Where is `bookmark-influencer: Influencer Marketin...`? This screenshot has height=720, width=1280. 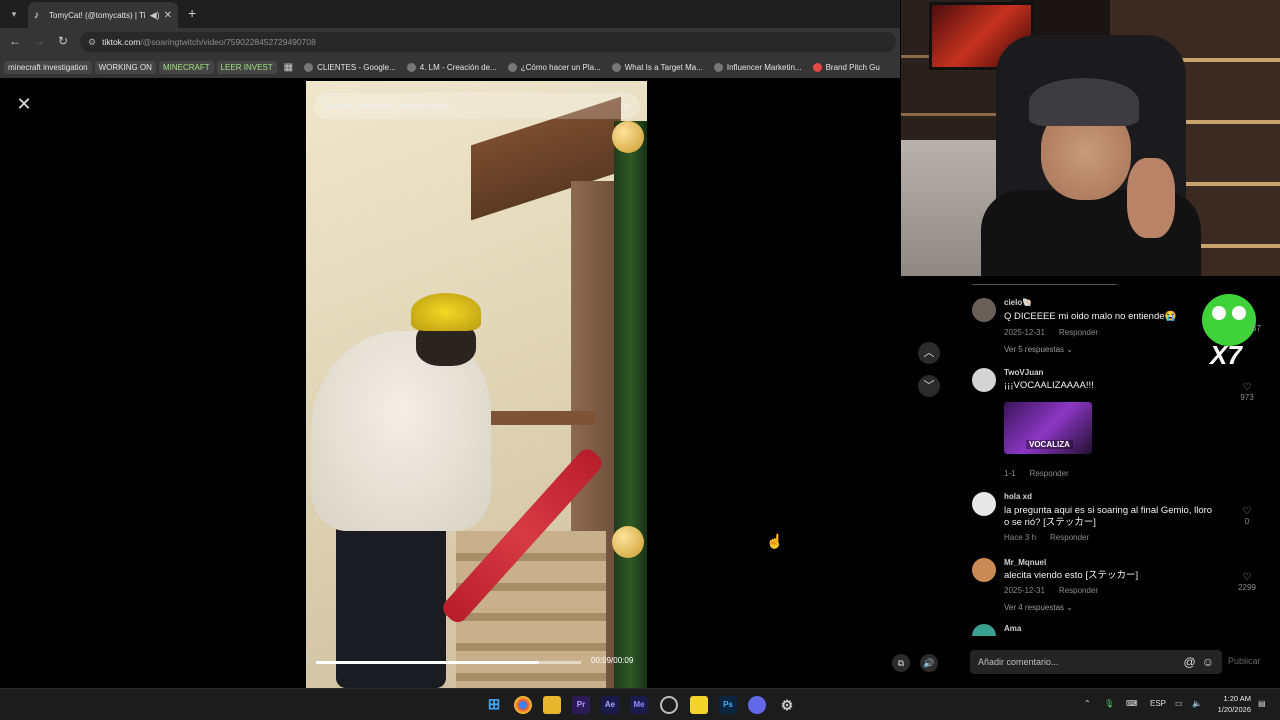 bookmark-influencer: Influencer Marketin... is located at coordinates (758, 67).